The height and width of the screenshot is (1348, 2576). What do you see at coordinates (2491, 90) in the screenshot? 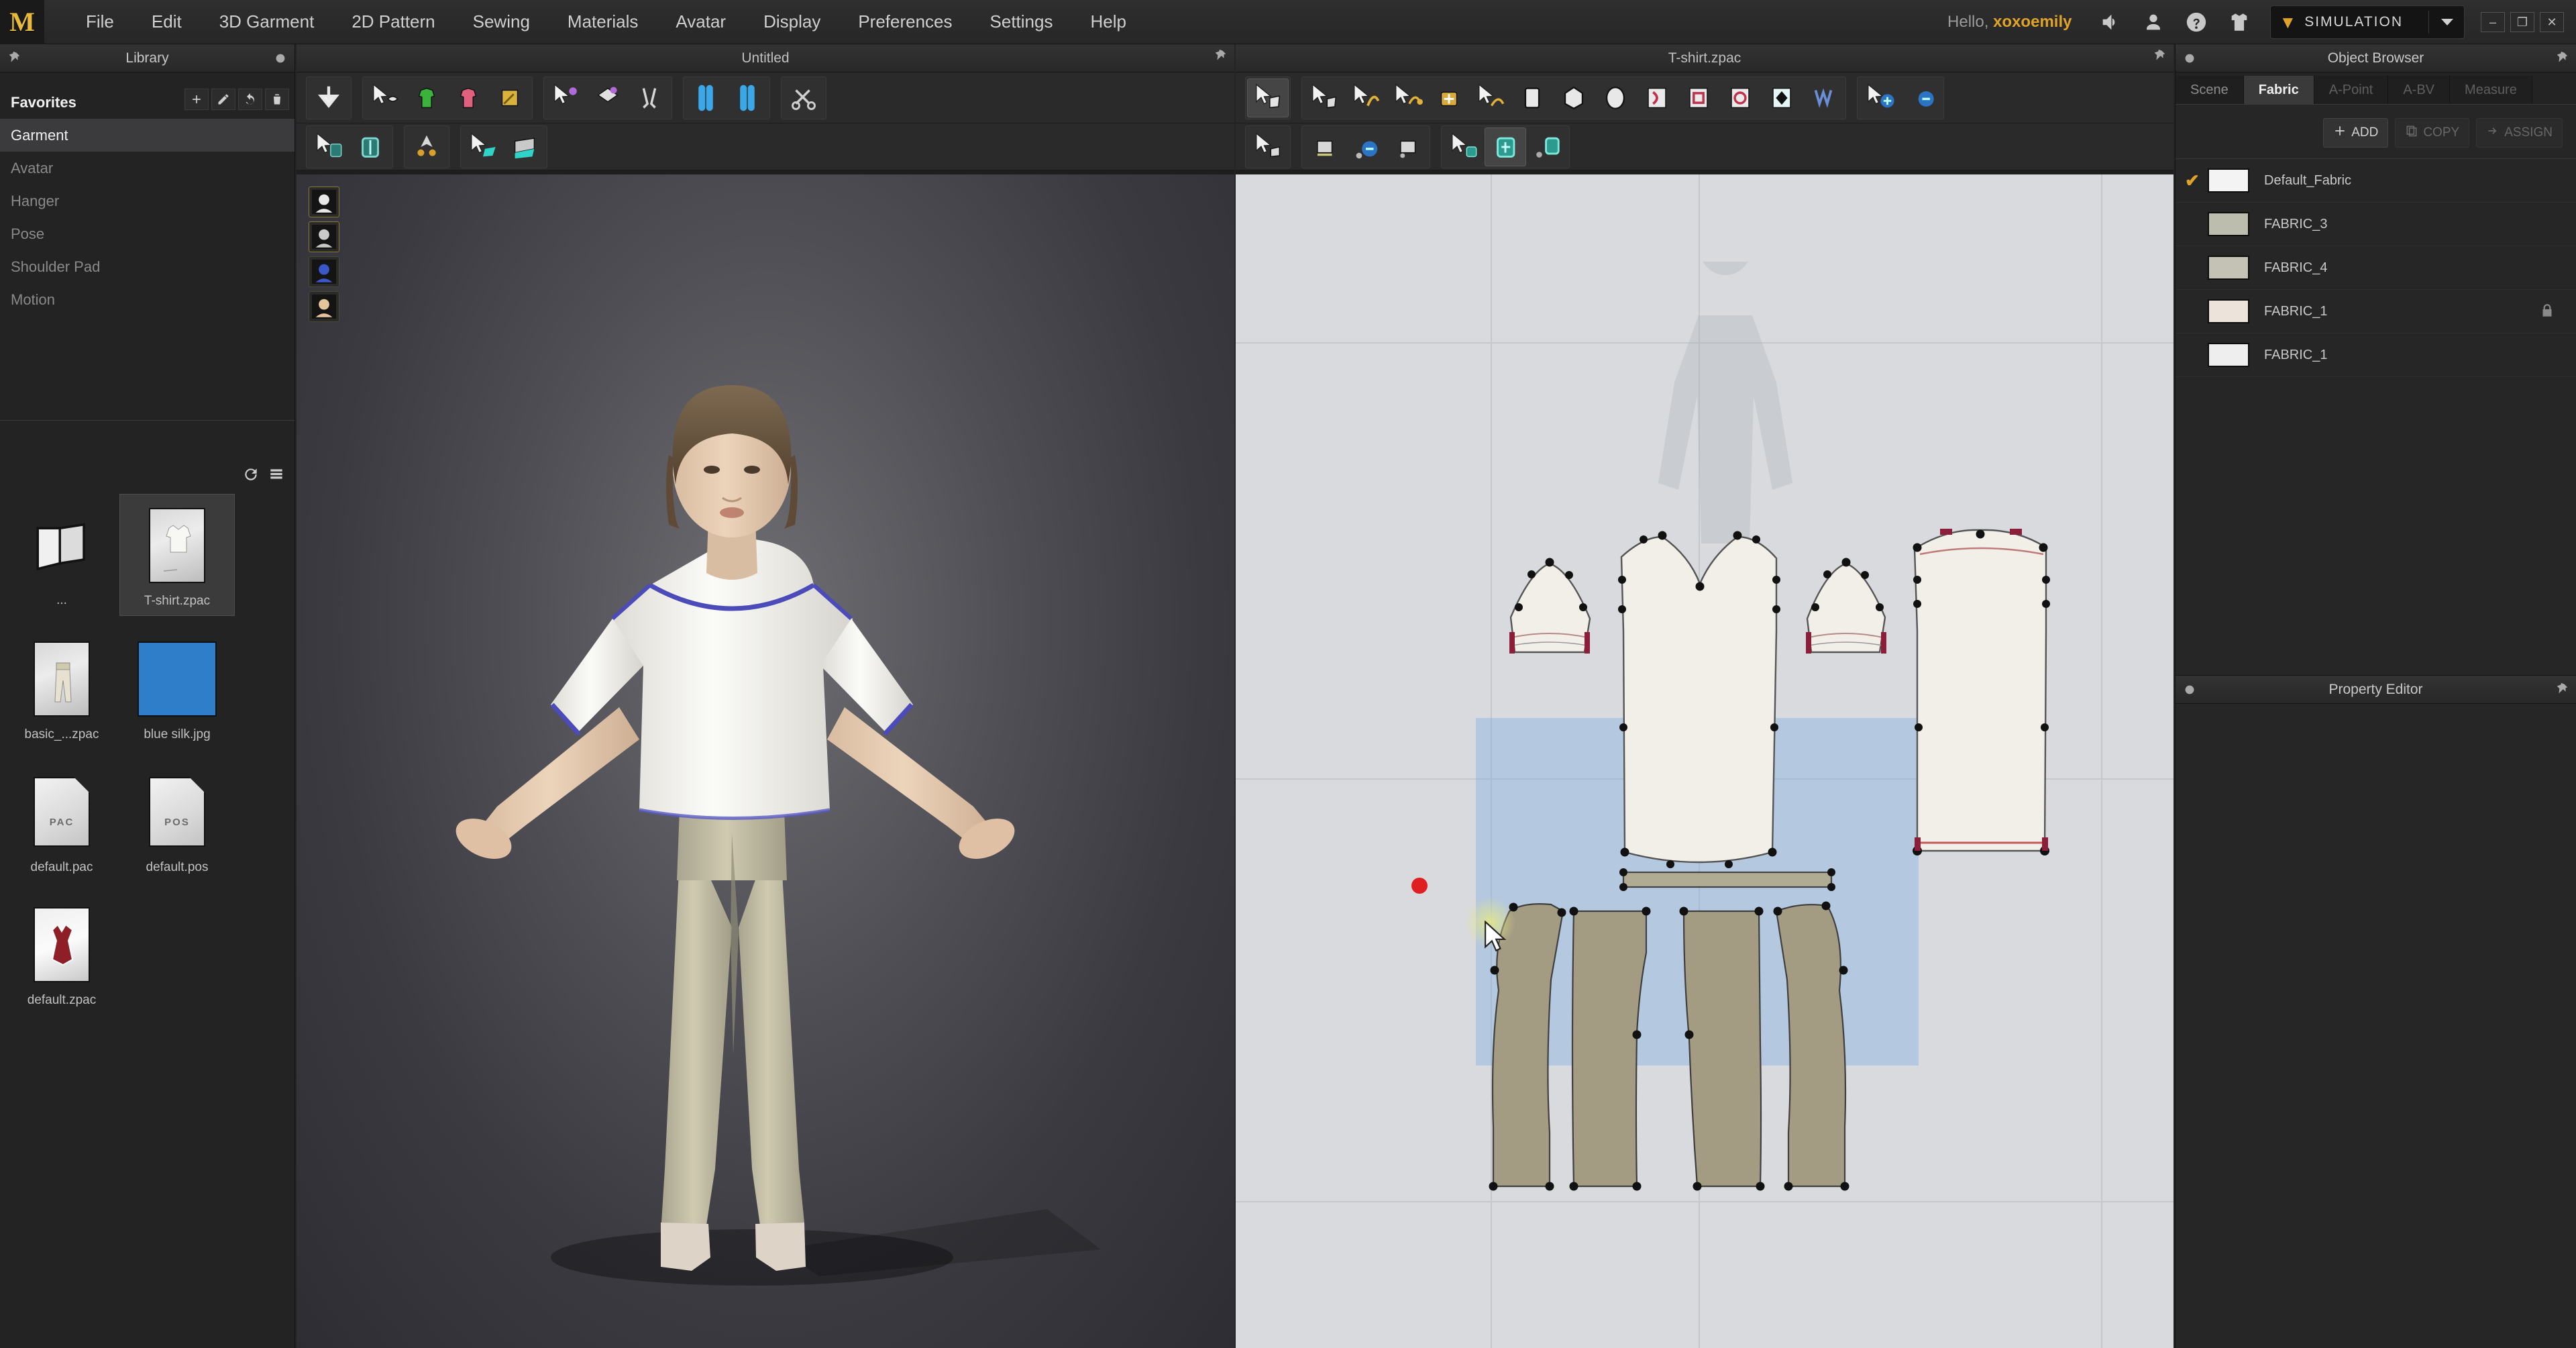
I see `object-browser-tab-measure: Measure` at bounding box center [2491, 90].